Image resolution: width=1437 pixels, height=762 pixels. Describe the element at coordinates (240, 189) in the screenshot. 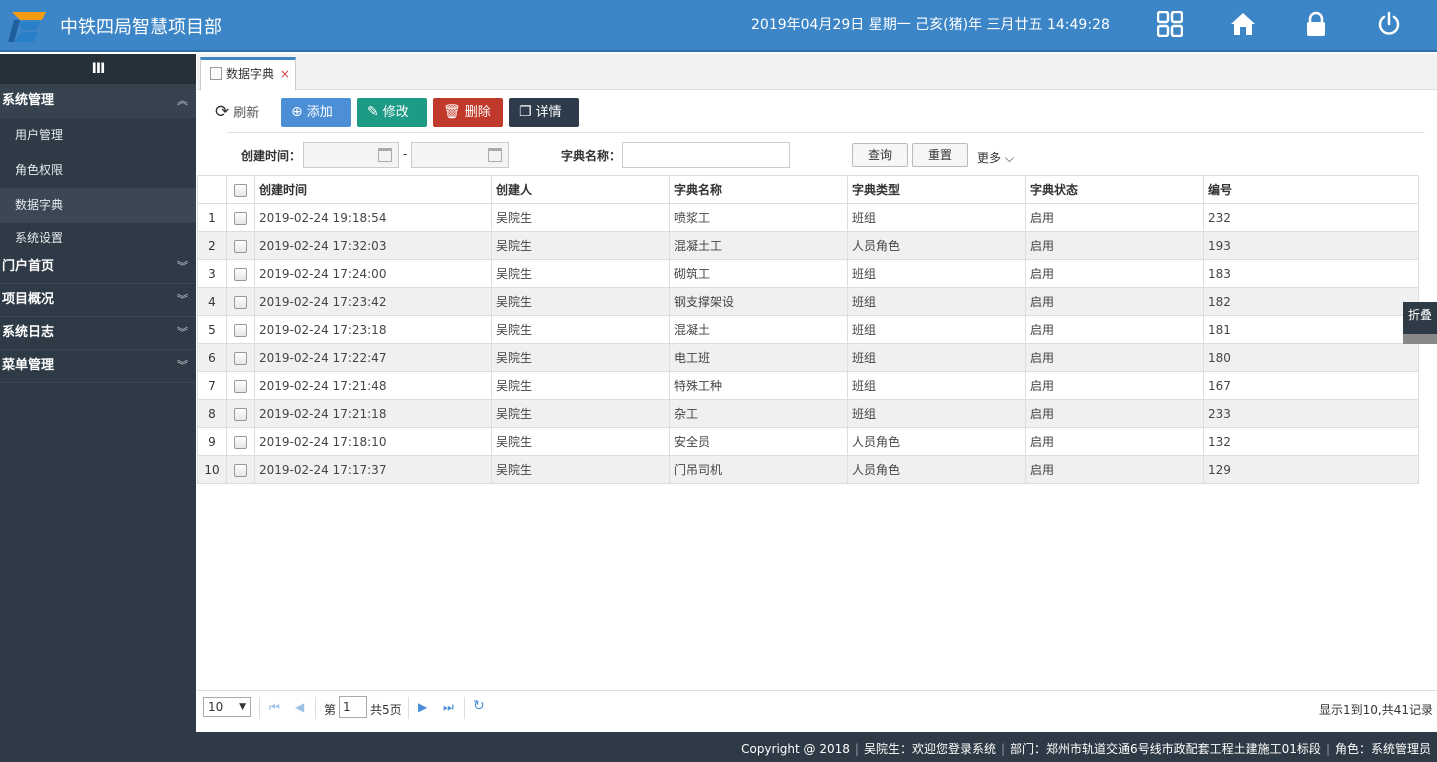

I see `select-all-checkbox` at that location.